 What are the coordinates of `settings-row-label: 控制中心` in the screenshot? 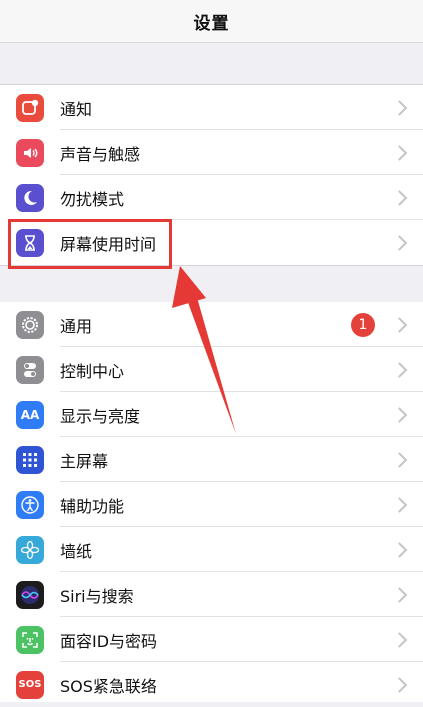 It's located at (92, 371).